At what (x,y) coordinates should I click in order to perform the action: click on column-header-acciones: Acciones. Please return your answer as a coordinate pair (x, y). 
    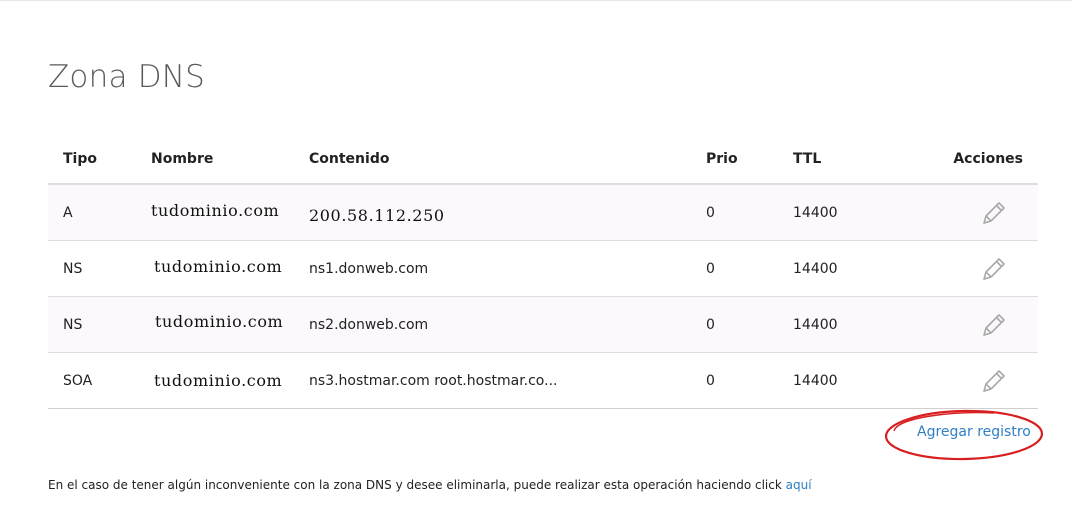
    Looking at the image, I should click on (978, 160).